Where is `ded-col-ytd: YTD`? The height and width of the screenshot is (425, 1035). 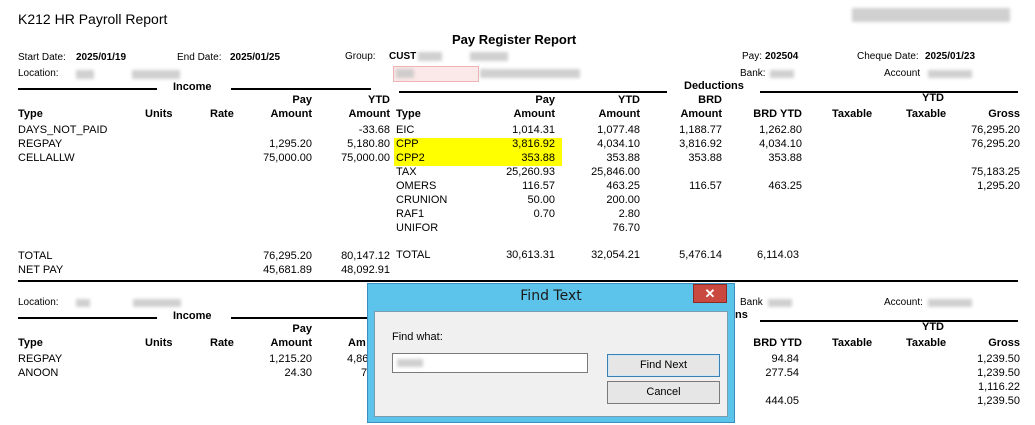 ded-col-ytd: YTD is located at coordinates (629, 100).